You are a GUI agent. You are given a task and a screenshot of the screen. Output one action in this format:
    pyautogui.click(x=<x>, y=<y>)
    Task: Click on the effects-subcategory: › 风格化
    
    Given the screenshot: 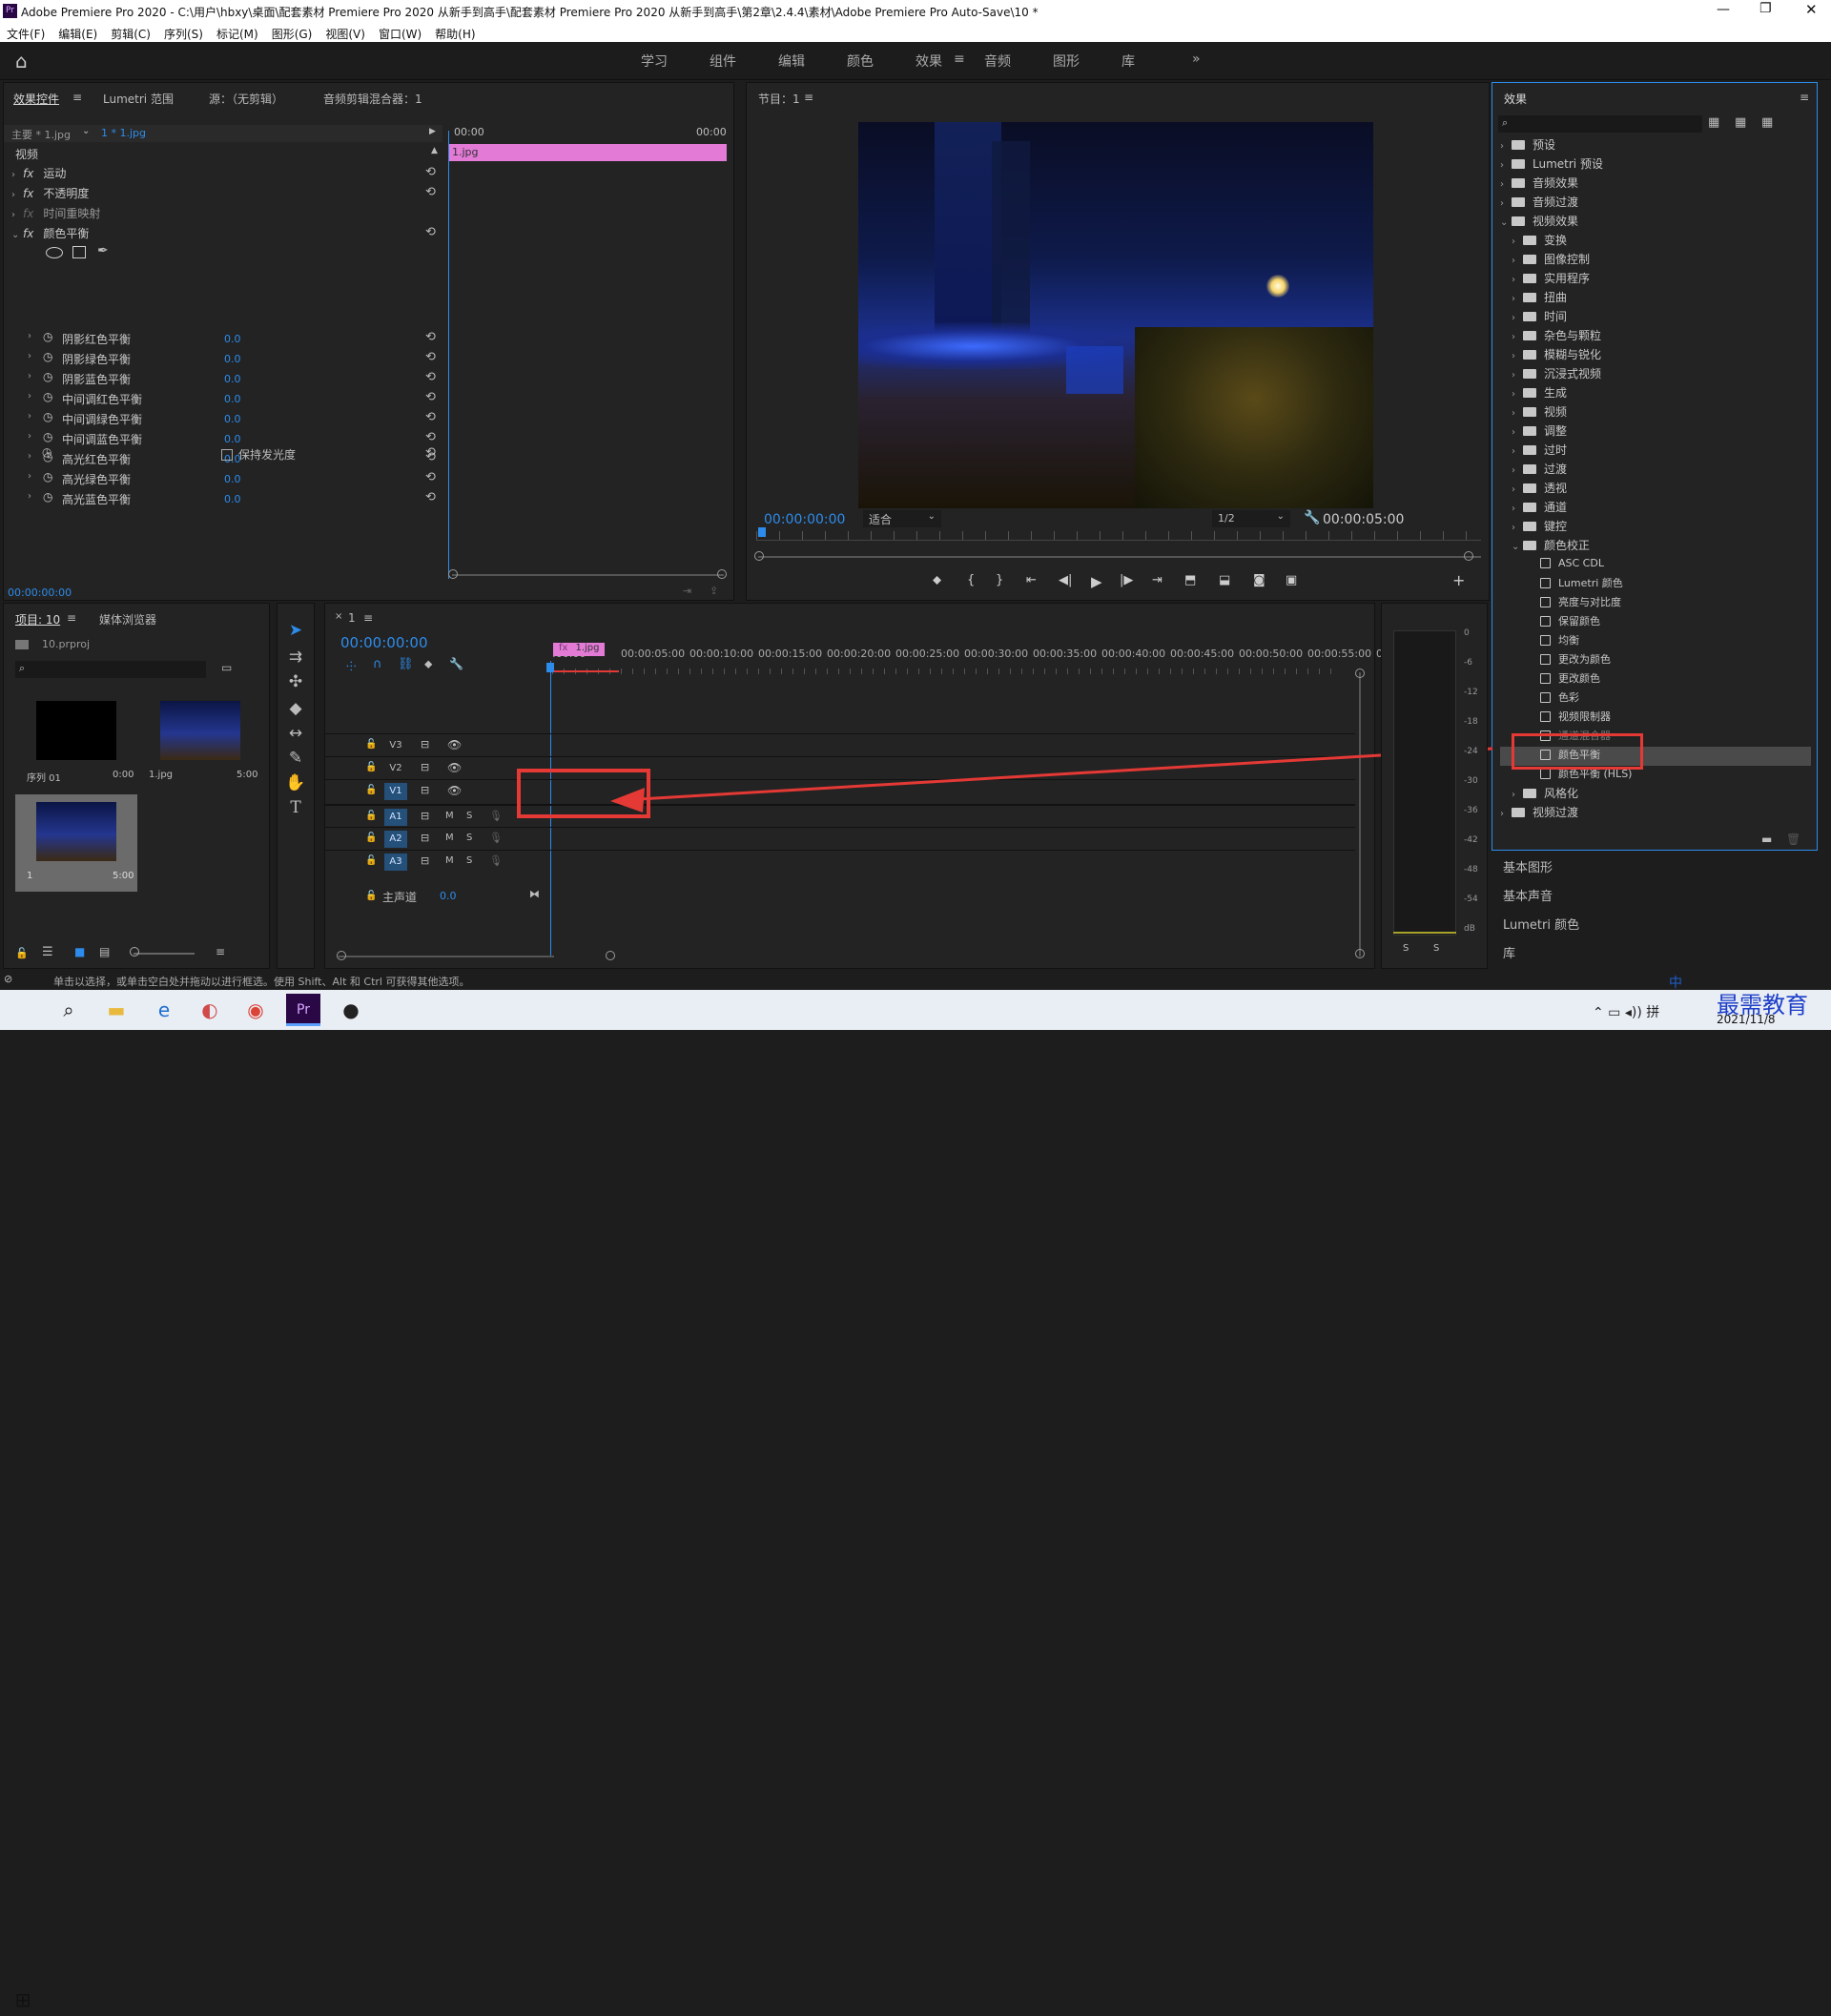 What is the action you would take?
    pyautogui.click(x=1545, y=794)
    